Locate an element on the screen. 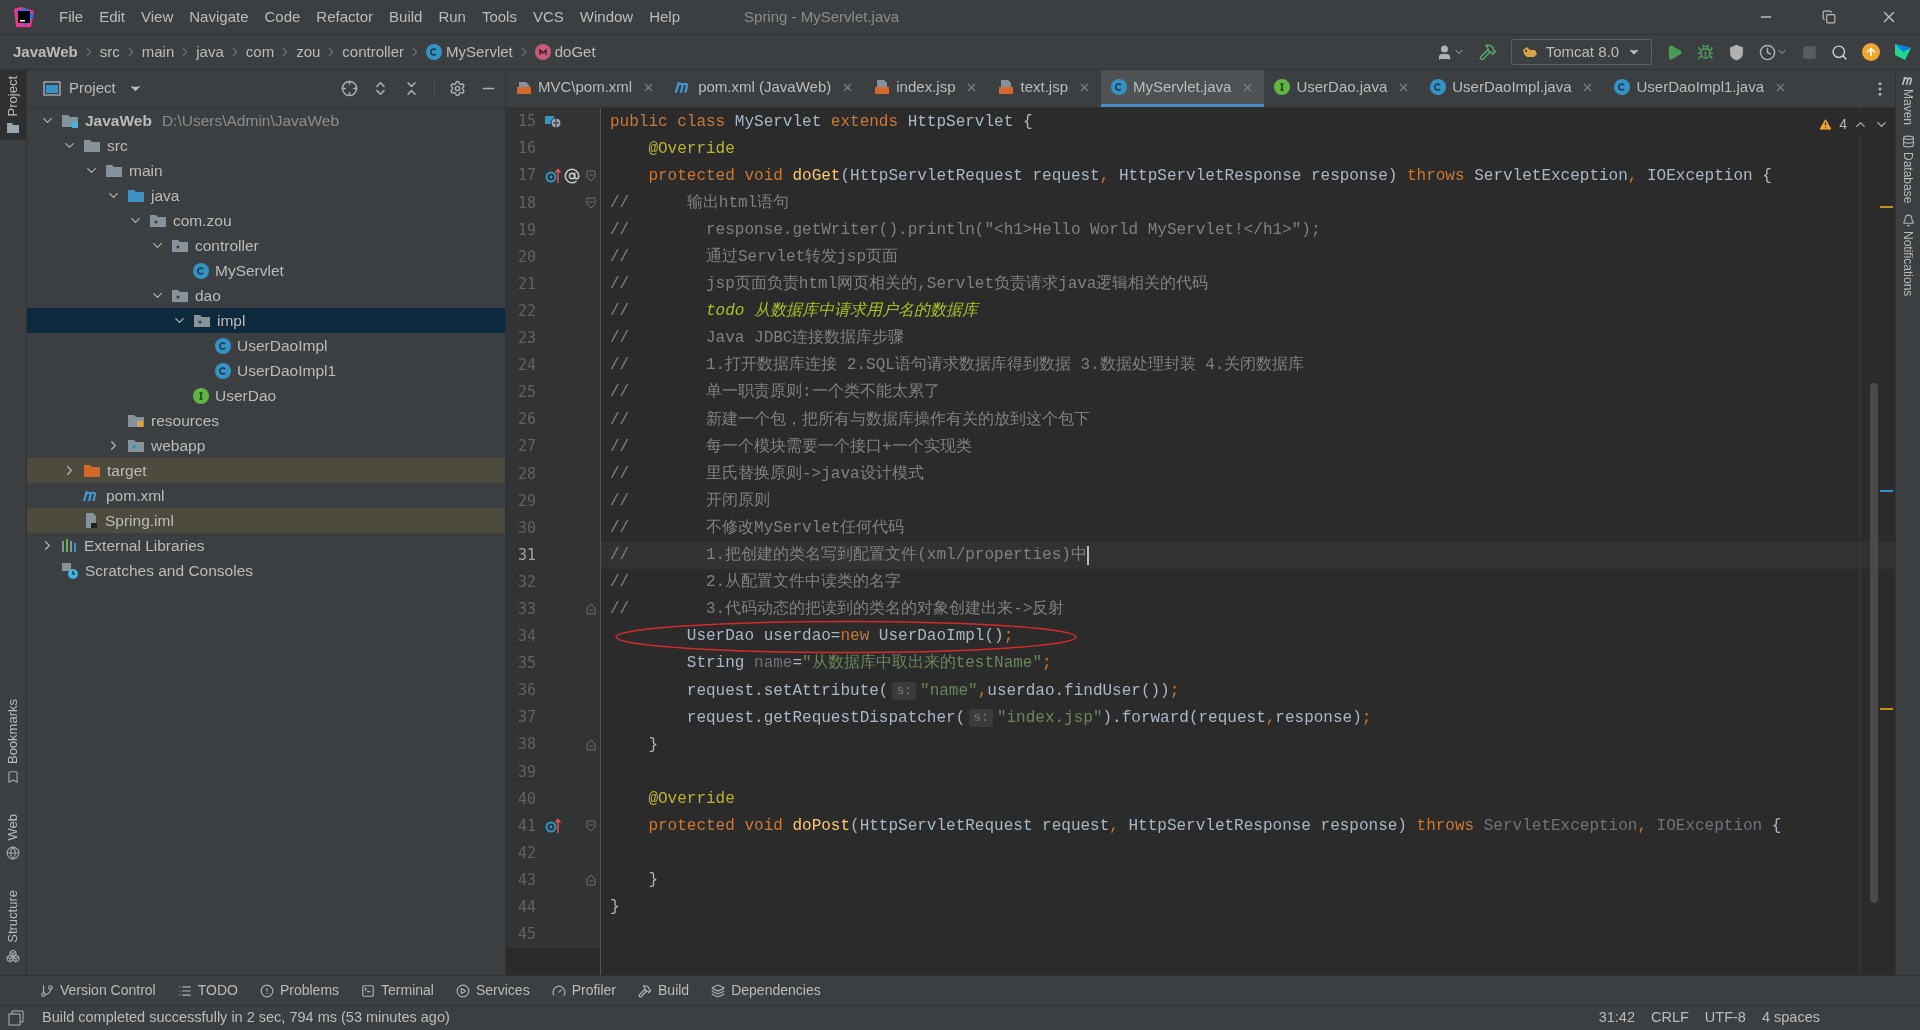 This screenshot has height=1030, width=1920. warning-count: 4 is located at coordinates (1843, 124).